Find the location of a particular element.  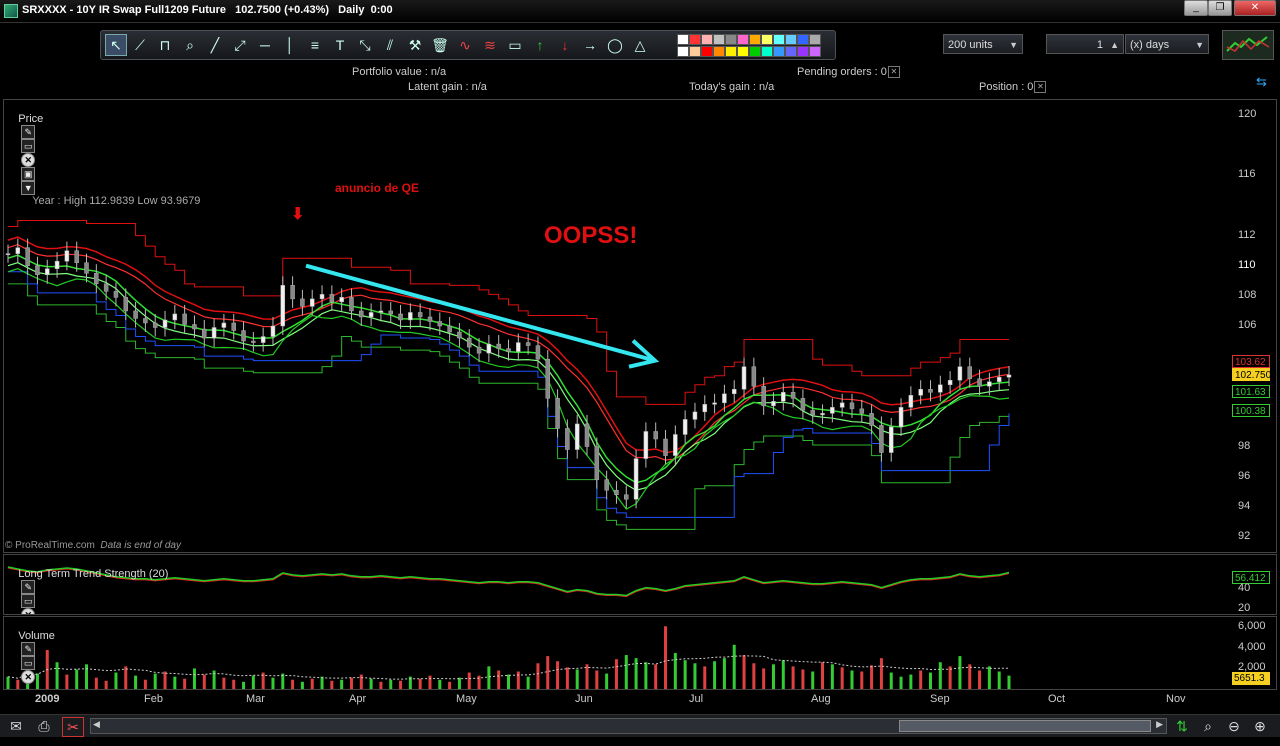

pending-orders-close-icon: ✕ is located at coordinates (893, 72).